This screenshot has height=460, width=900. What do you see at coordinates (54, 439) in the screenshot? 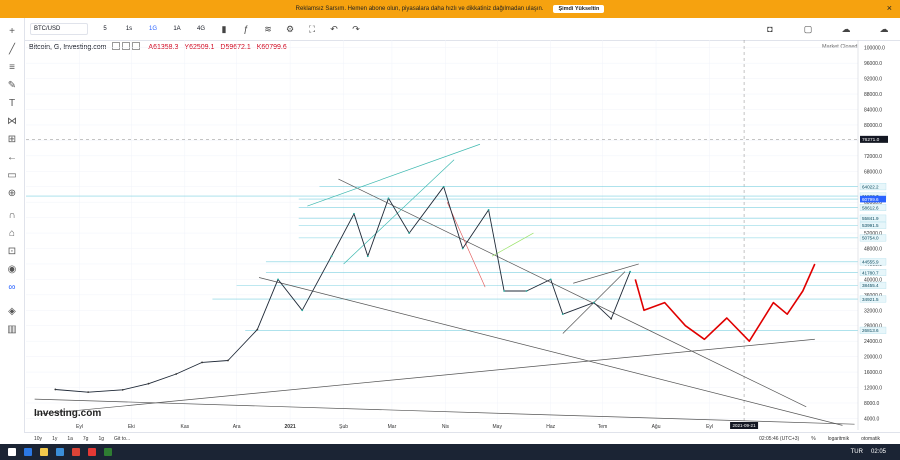
I see `range-button: 1y` at bounding box center [54, 439].